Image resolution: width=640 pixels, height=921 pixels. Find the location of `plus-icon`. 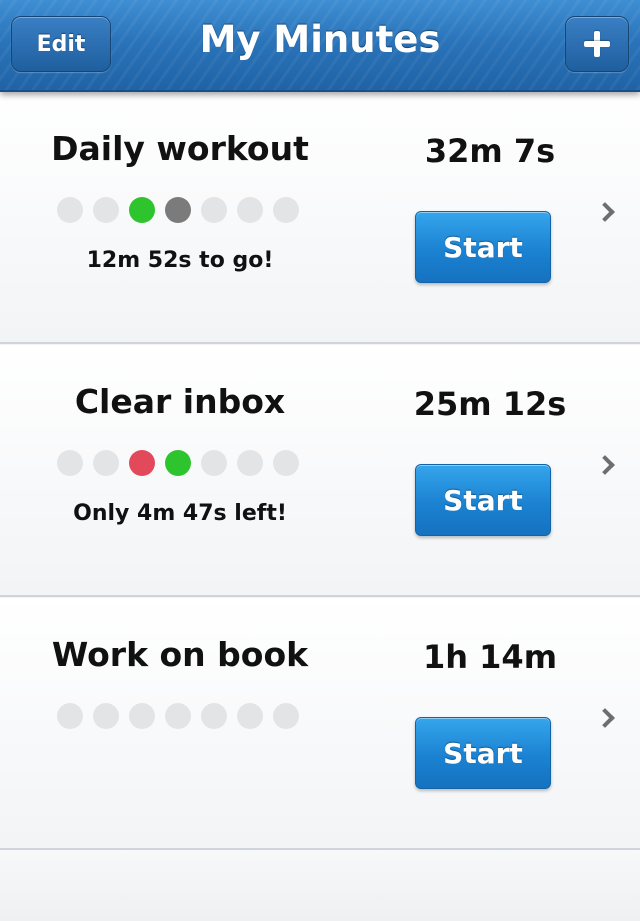

plus-icon is located at coordinates (597, 44).